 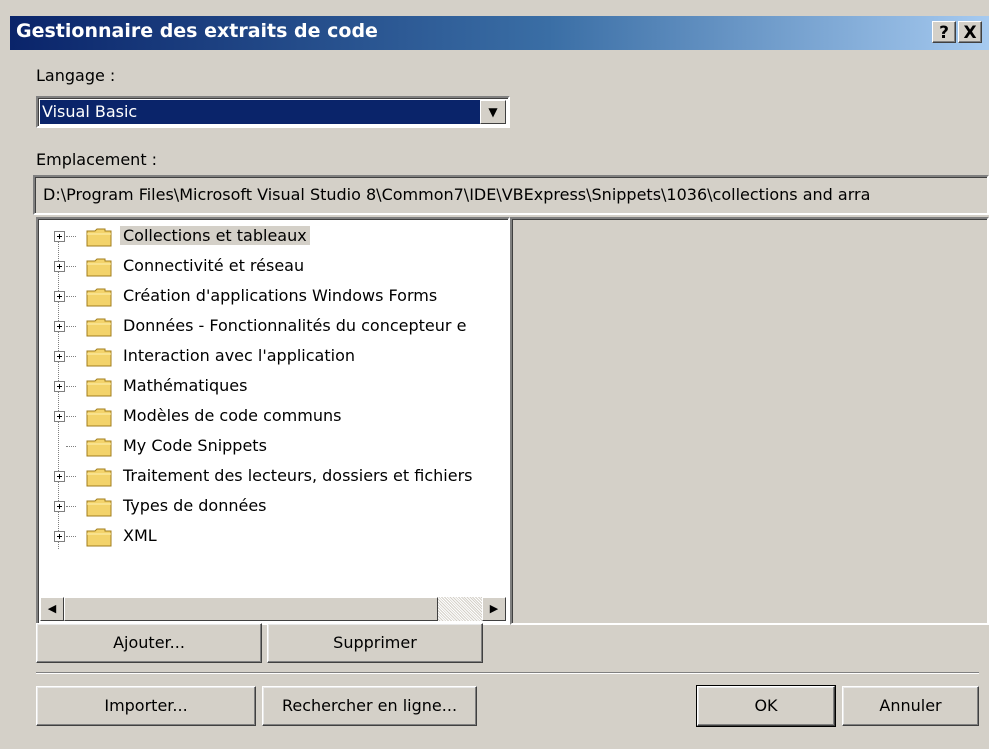 I want to click on tree-item-label: Modèles de code communs, so click(x=232, y=415).